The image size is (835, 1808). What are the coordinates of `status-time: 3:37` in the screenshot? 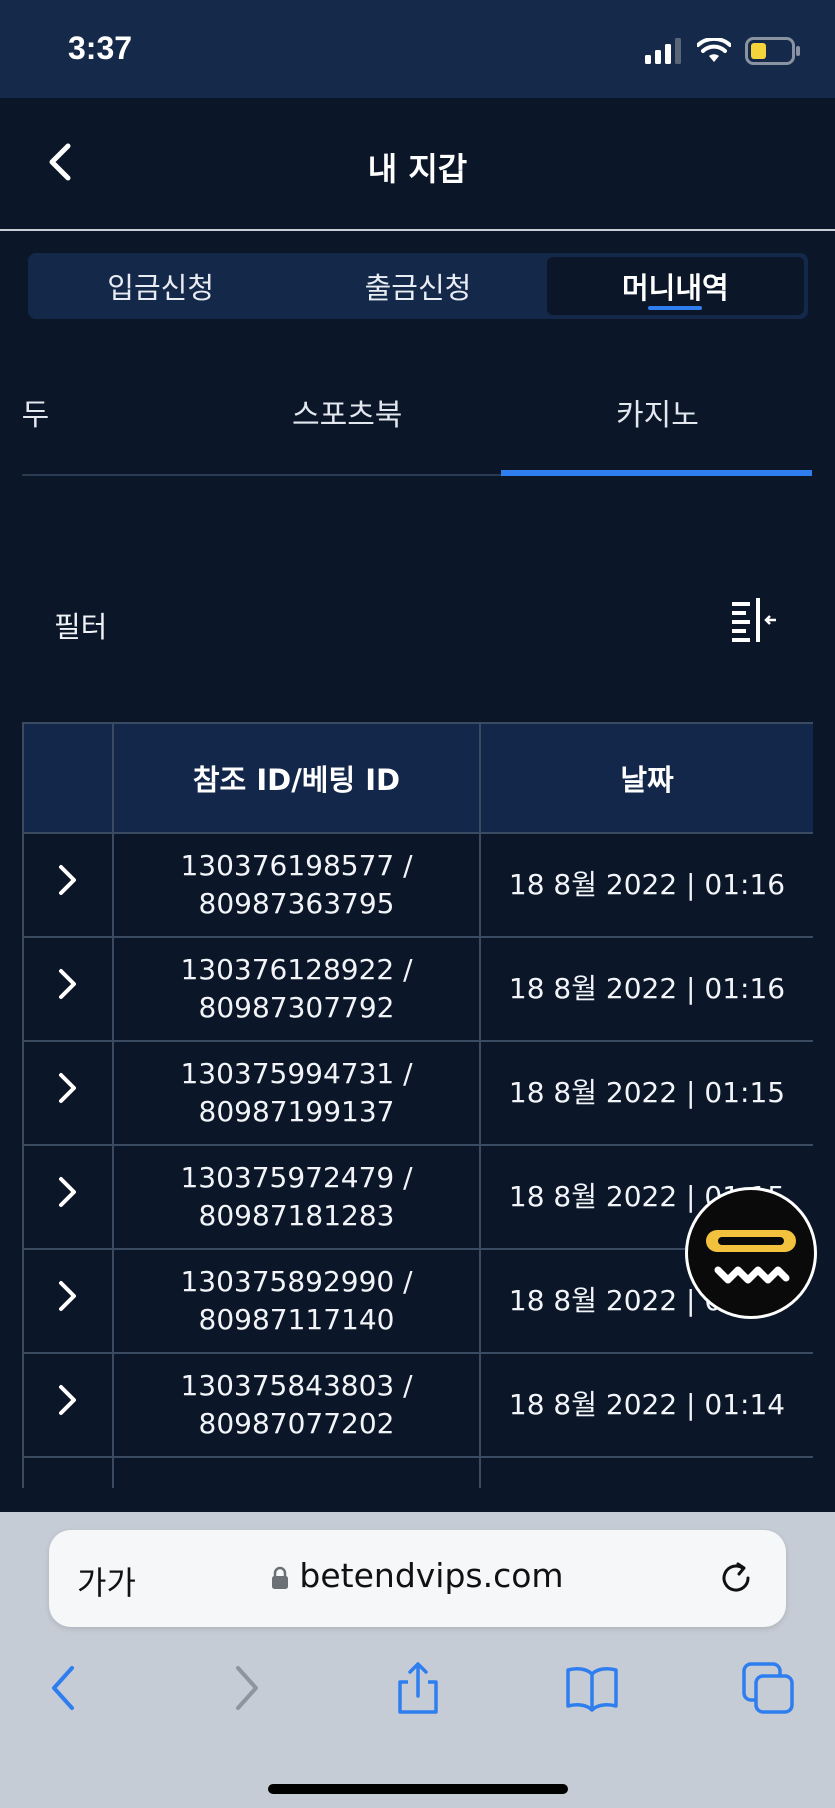 It's located at (100, 48).